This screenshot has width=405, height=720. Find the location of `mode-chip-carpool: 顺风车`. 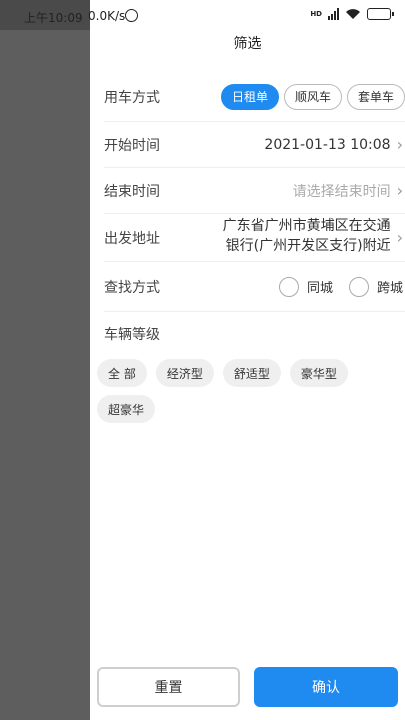

mode-chip-carpool: 顺风车 is located at coordinates (312, 96).